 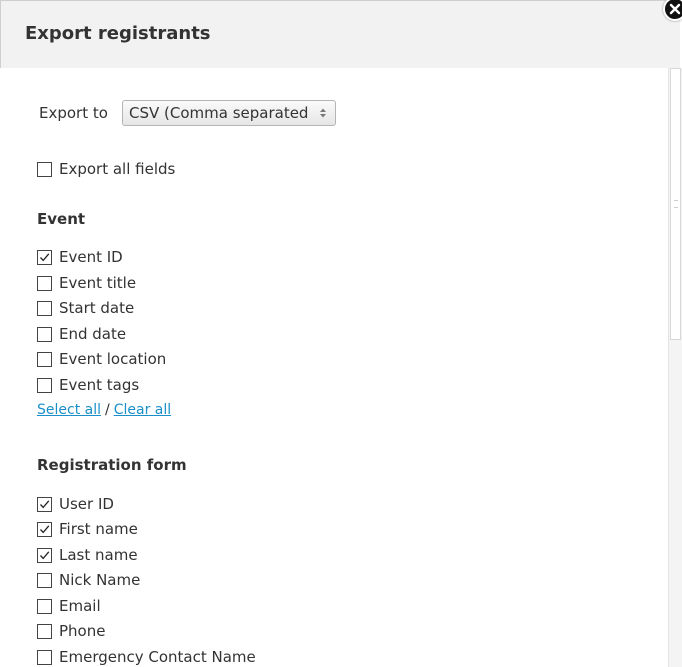 What do you see at coordinates (97, 308) in the screenshot?
I see `event-field-label: Start date` at bounding box center [97, 308].